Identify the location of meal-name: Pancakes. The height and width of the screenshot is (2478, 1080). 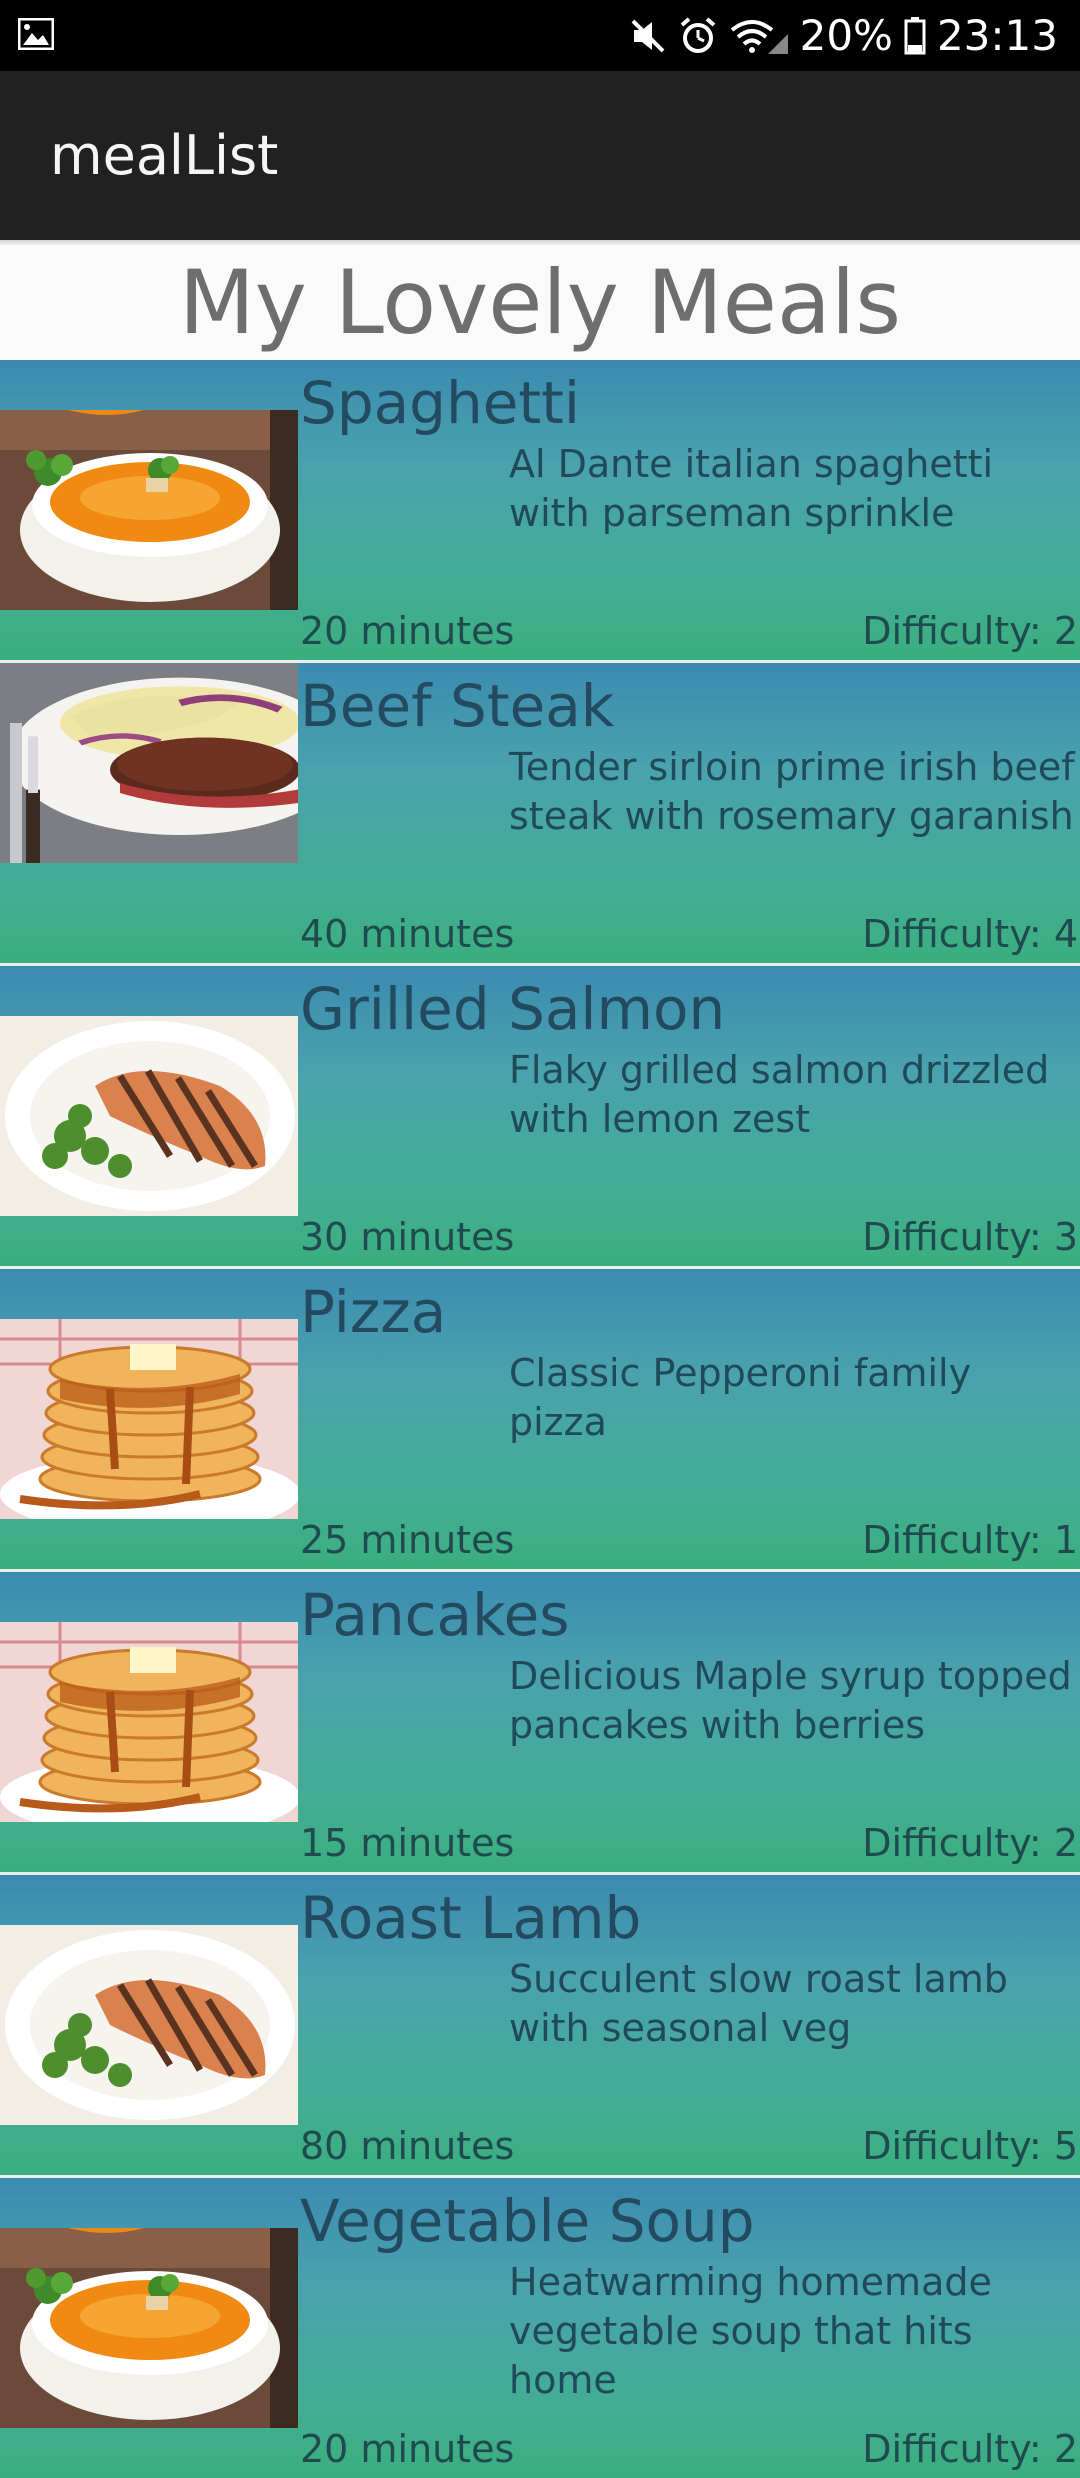
(435, 1615).